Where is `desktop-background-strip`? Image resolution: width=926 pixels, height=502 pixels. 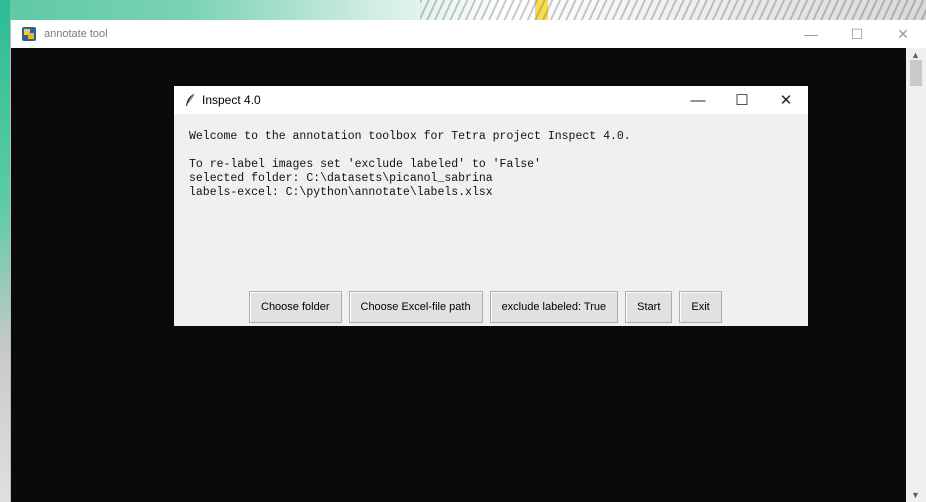 desktop-background-strip is located at coordinates (5, 251).